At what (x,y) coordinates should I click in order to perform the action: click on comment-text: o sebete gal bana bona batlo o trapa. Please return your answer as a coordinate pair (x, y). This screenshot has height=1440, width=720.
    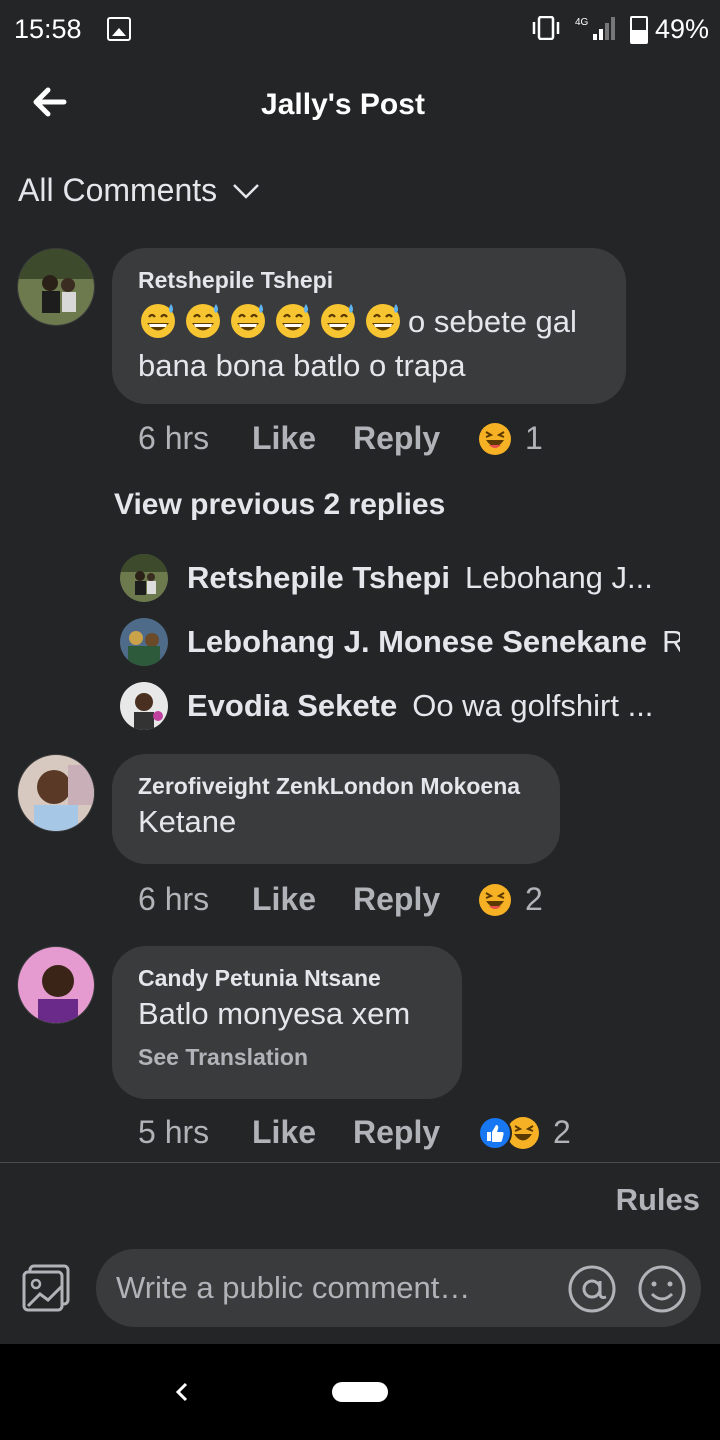
    Looking at the image, I should click on (369, 344).